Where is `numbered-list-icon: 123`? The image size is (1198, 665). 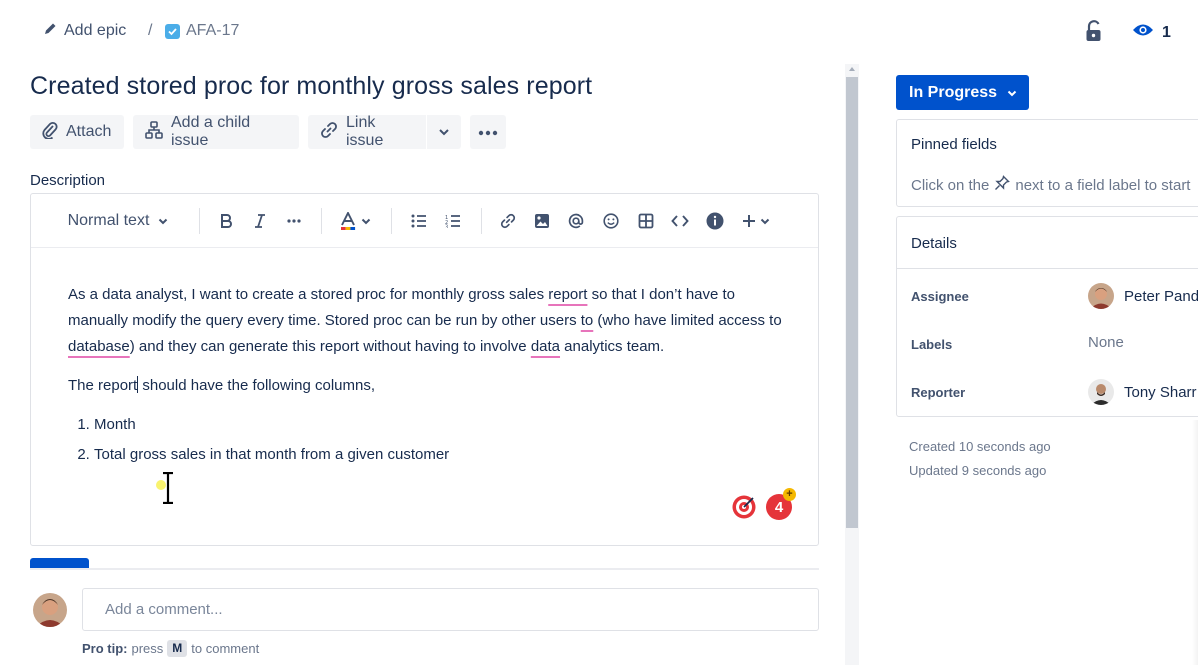 numbered-list-icon: 123 is located at coordinates (452, 222).